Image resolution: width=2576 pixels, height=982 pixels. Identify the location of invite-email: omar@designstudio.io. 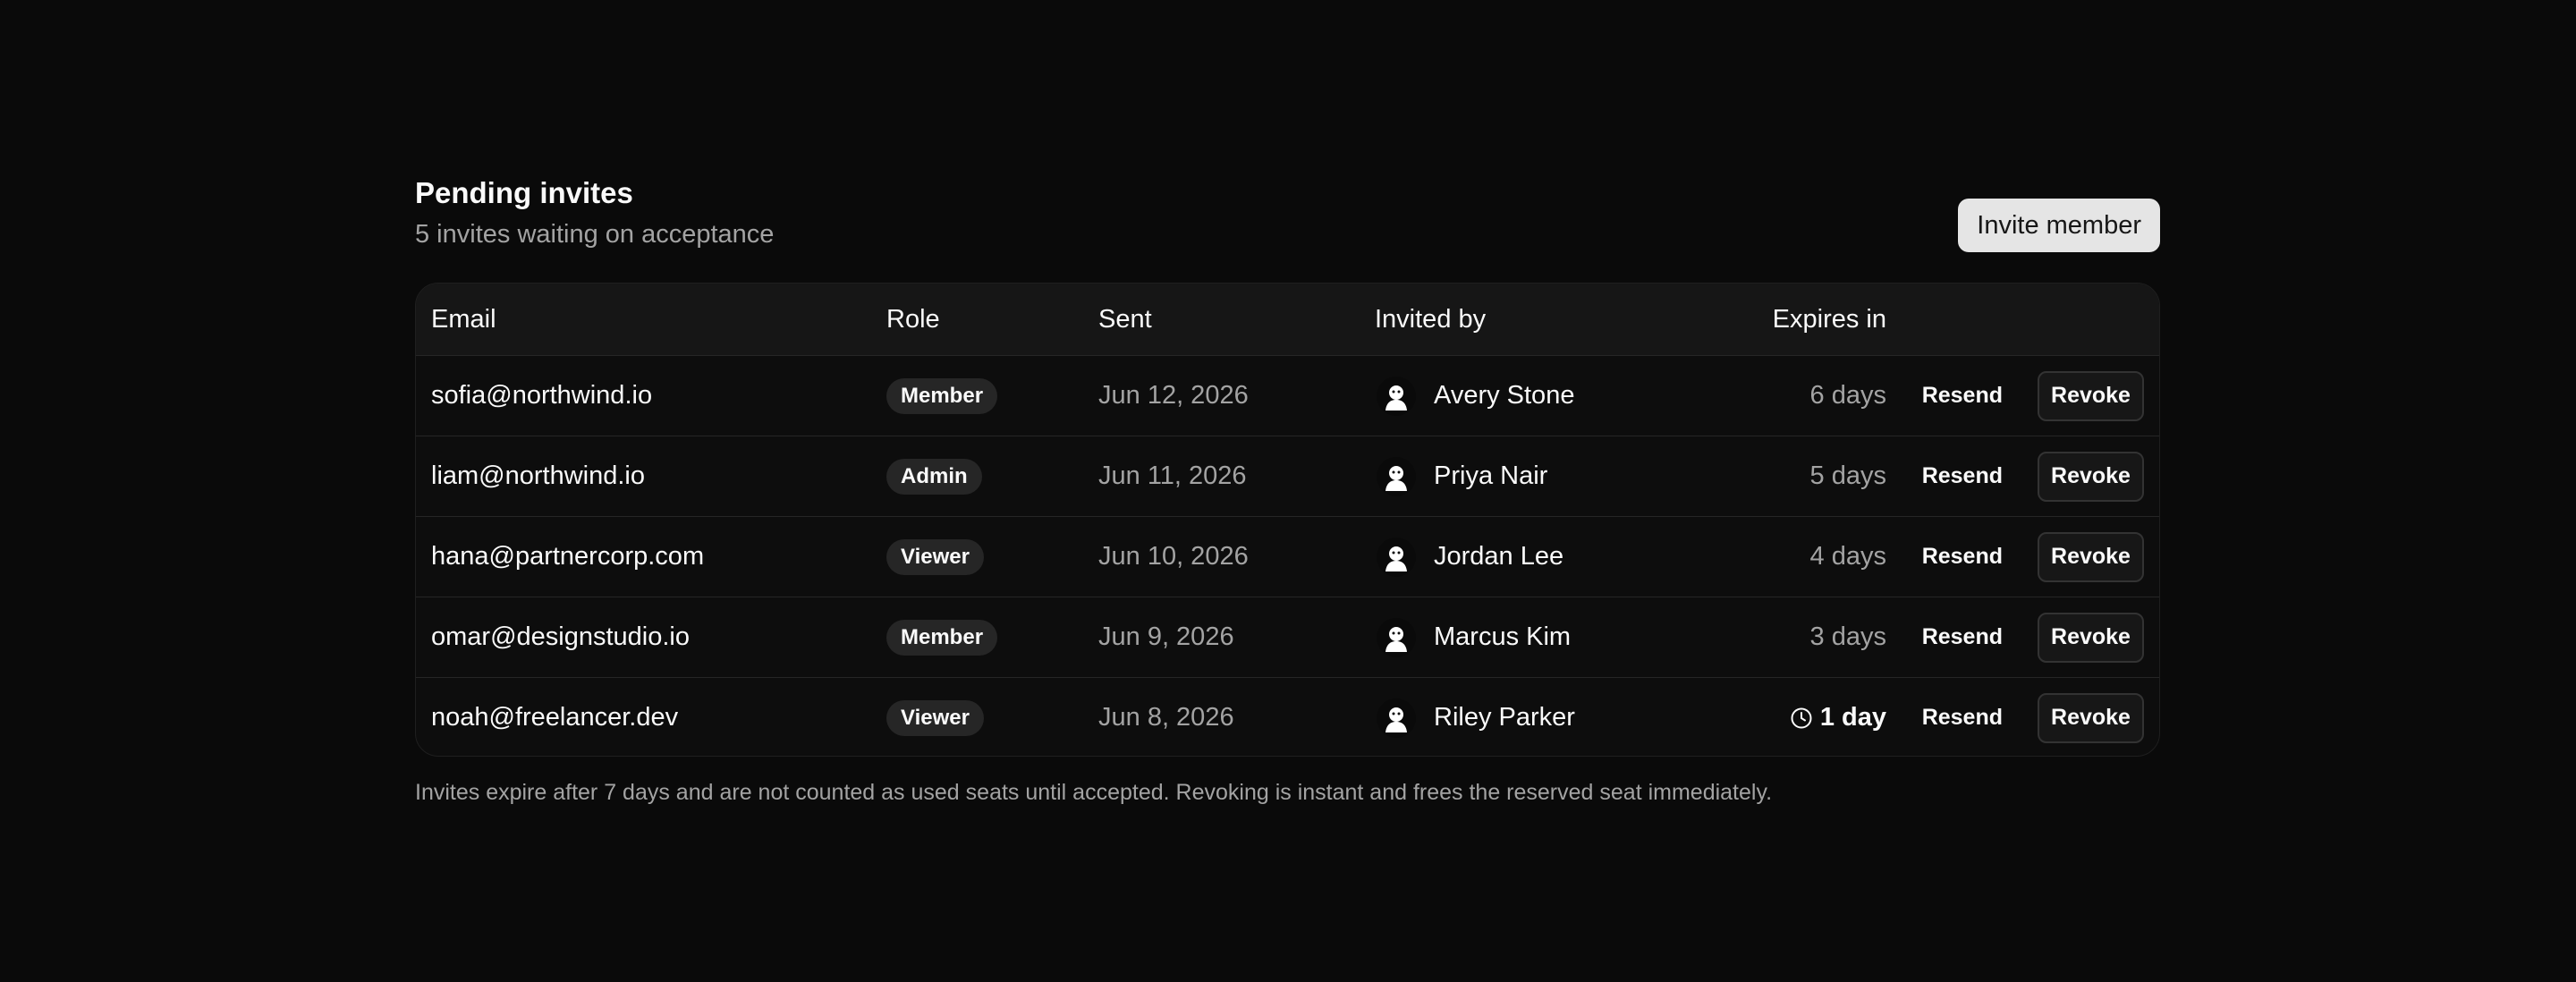
(560, 636).